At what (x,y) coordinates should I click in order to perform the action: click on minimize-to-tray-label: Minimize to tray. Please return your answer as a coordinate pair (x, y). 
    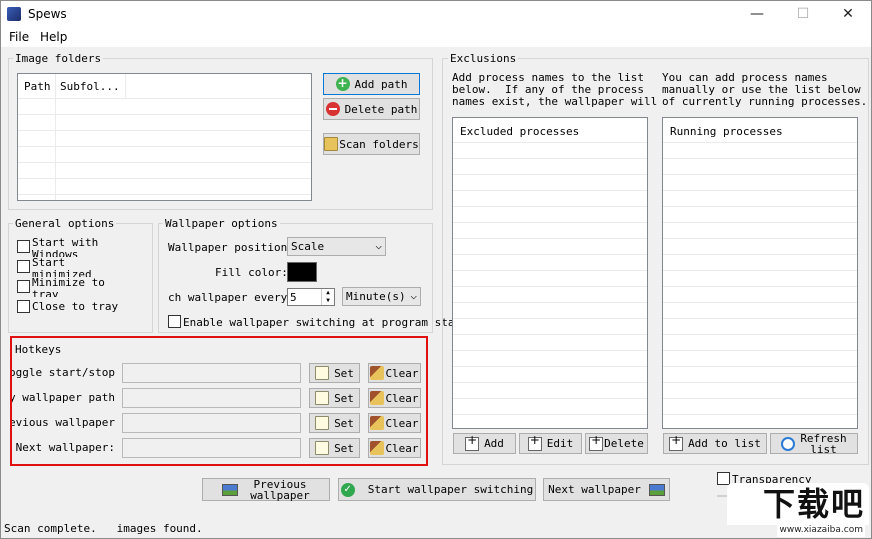
    Looking at the image, I should click on (68, 287).